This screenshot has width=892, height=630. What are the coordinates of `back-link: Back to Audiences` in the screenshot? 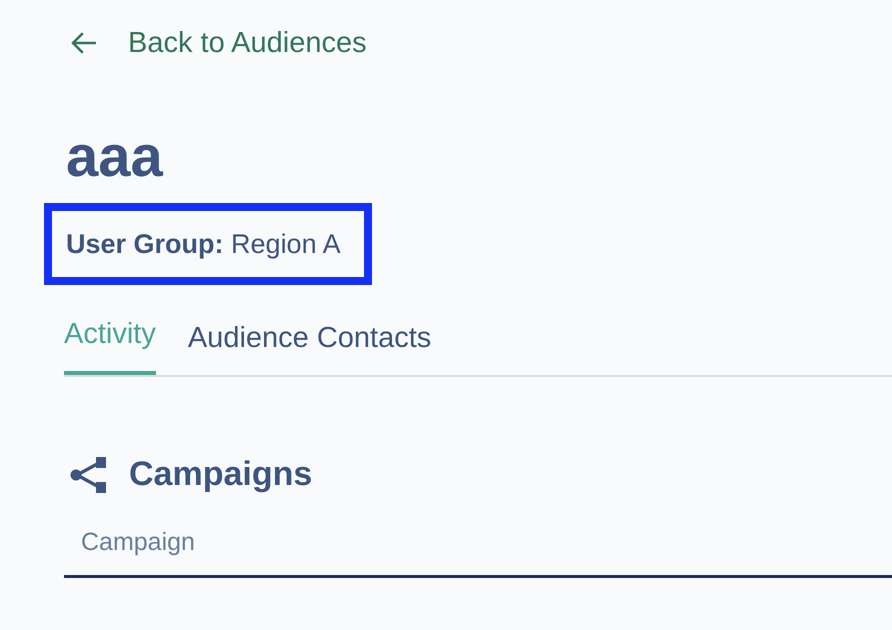 It's located at (215, 43).